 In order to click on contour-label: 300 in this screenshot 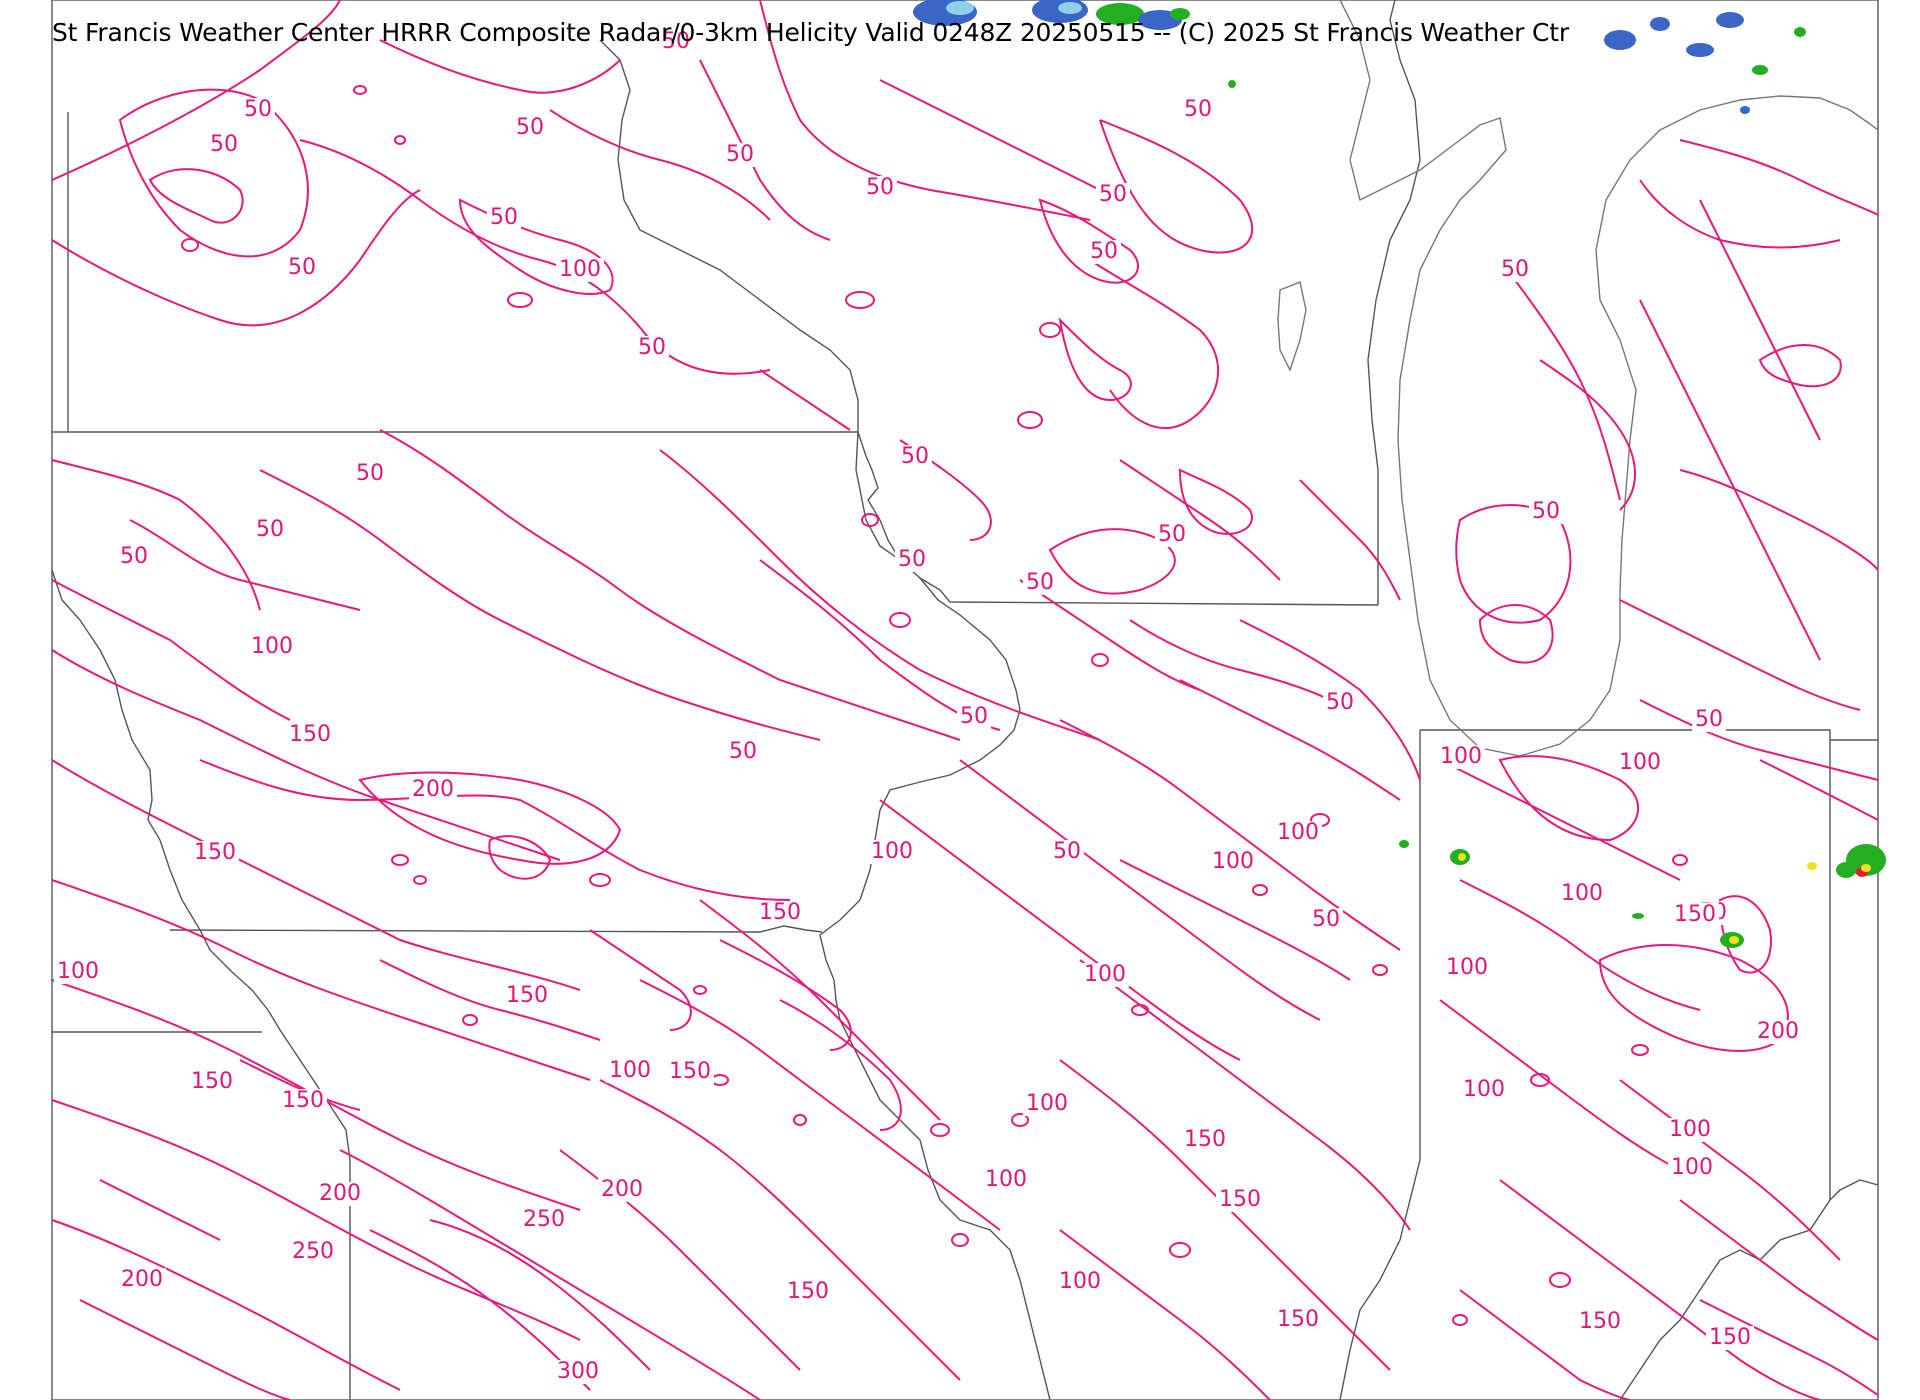, I will do `click(578, 1371)`.